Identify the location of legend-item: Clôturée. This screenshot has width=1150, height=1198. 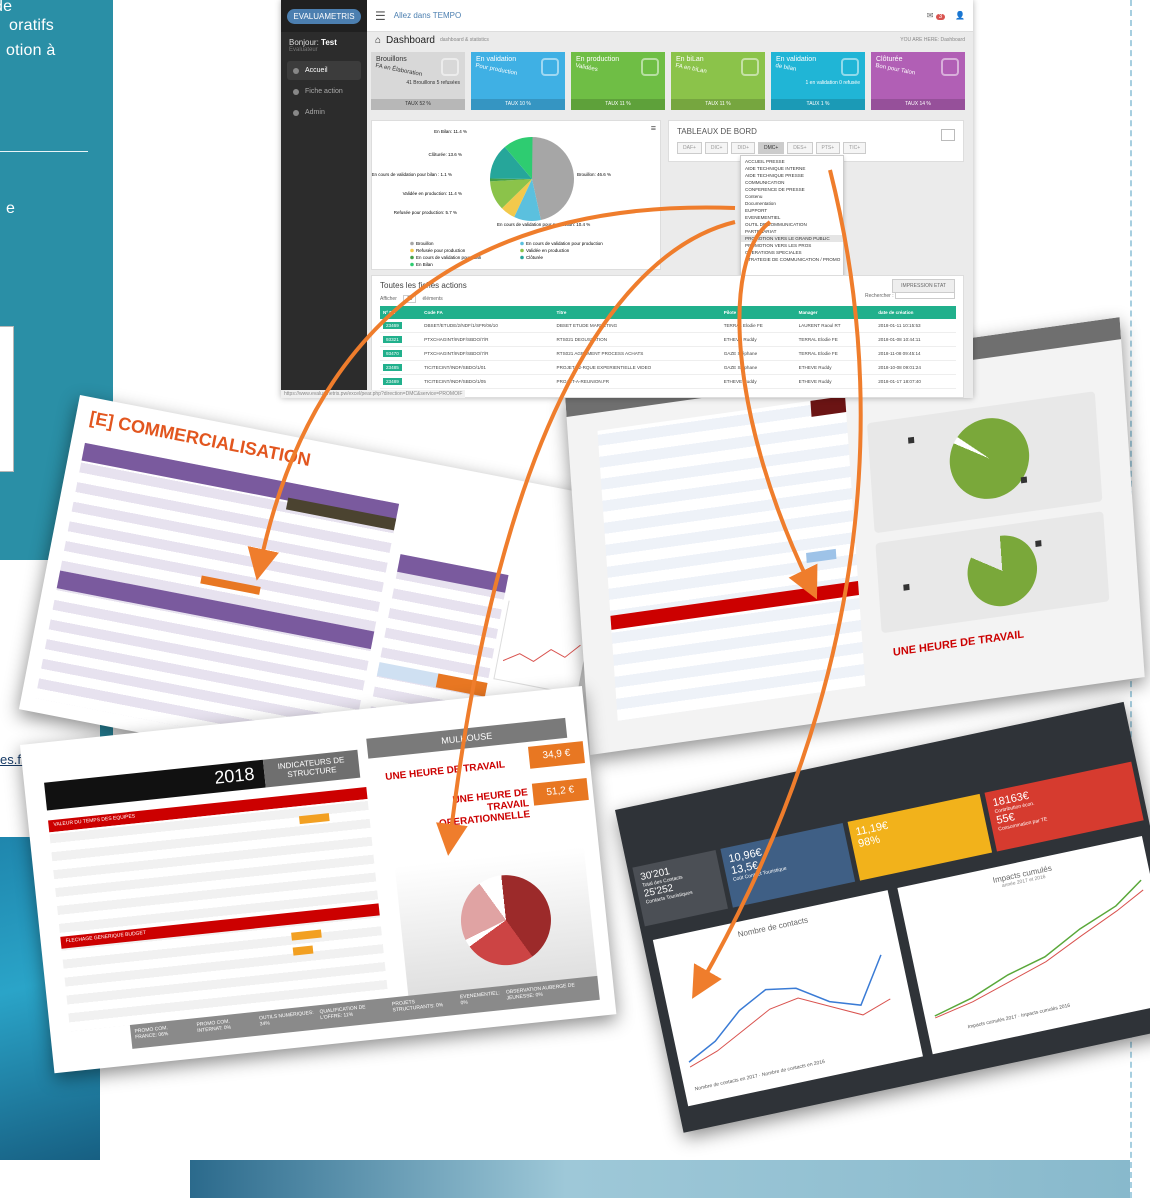
(535, 257).